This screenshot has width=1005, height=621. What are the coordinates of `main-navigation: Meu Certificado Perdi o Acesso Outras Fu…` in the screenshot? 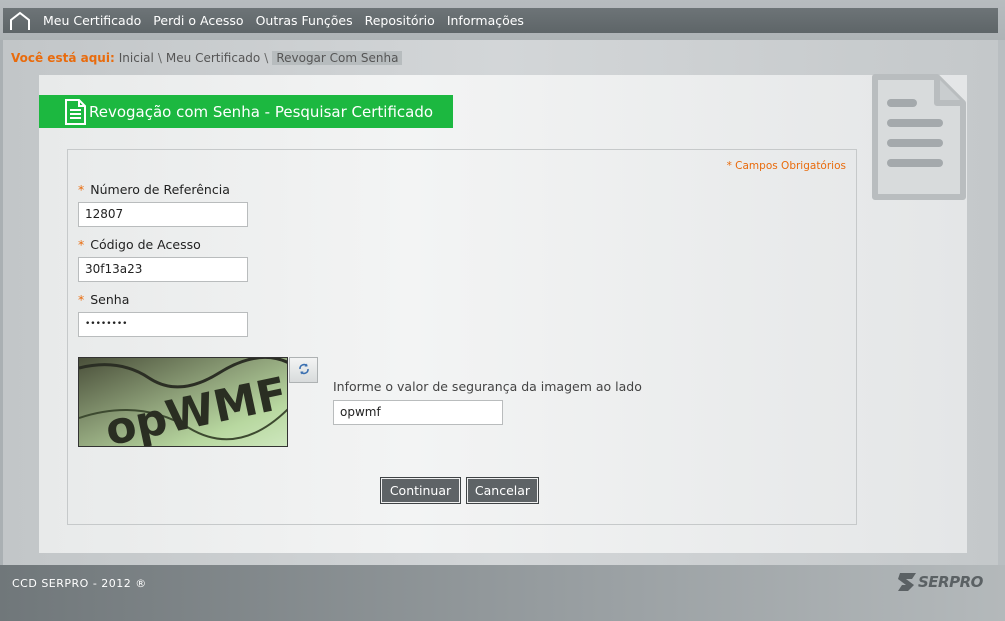 It's located at (500, 20).